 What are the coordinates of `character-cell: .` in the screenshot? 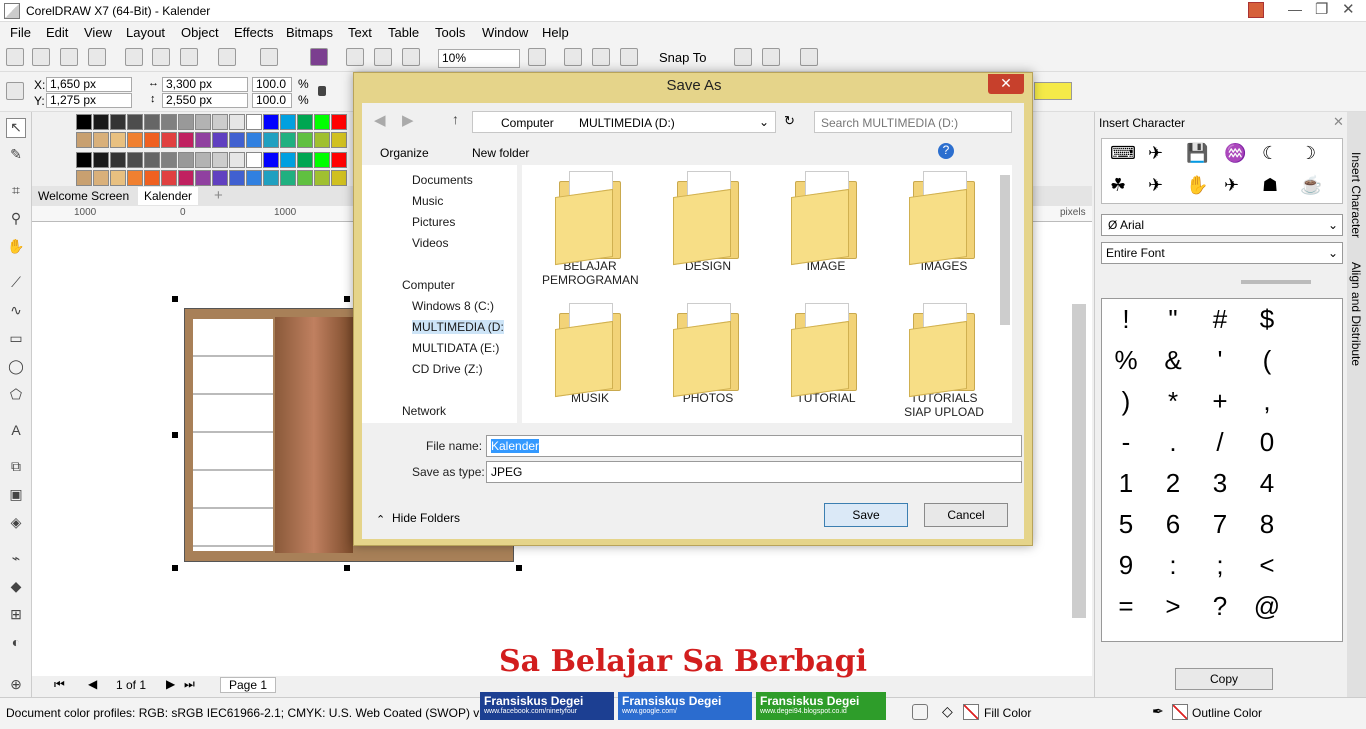 It's located at (1173, 442).